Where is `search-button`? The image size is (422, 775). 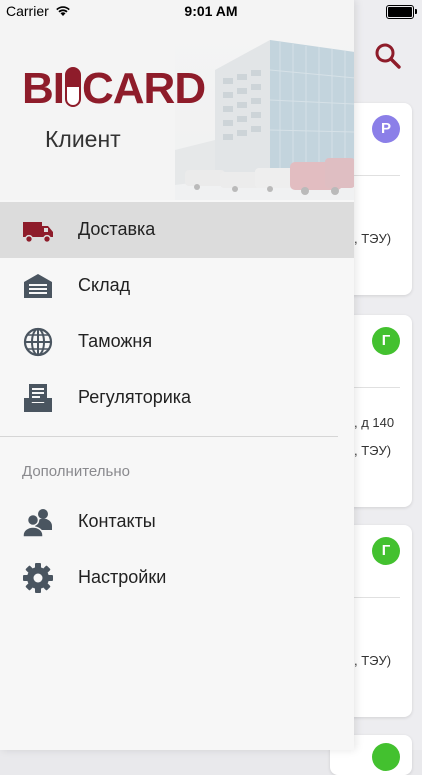 search-button is located at coordinates (388, 56).